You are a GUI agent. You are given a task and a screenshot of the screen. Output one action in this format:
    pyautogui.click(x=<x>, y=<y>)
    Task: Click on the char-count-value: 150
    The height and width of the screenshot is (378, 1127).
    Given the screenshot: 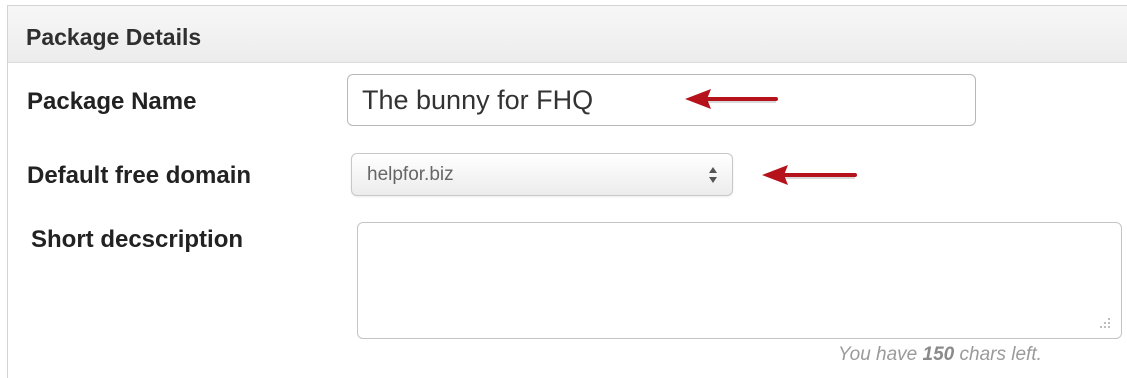 What is the action you would take?
    pyautogui.click(x=938, y=354)
    